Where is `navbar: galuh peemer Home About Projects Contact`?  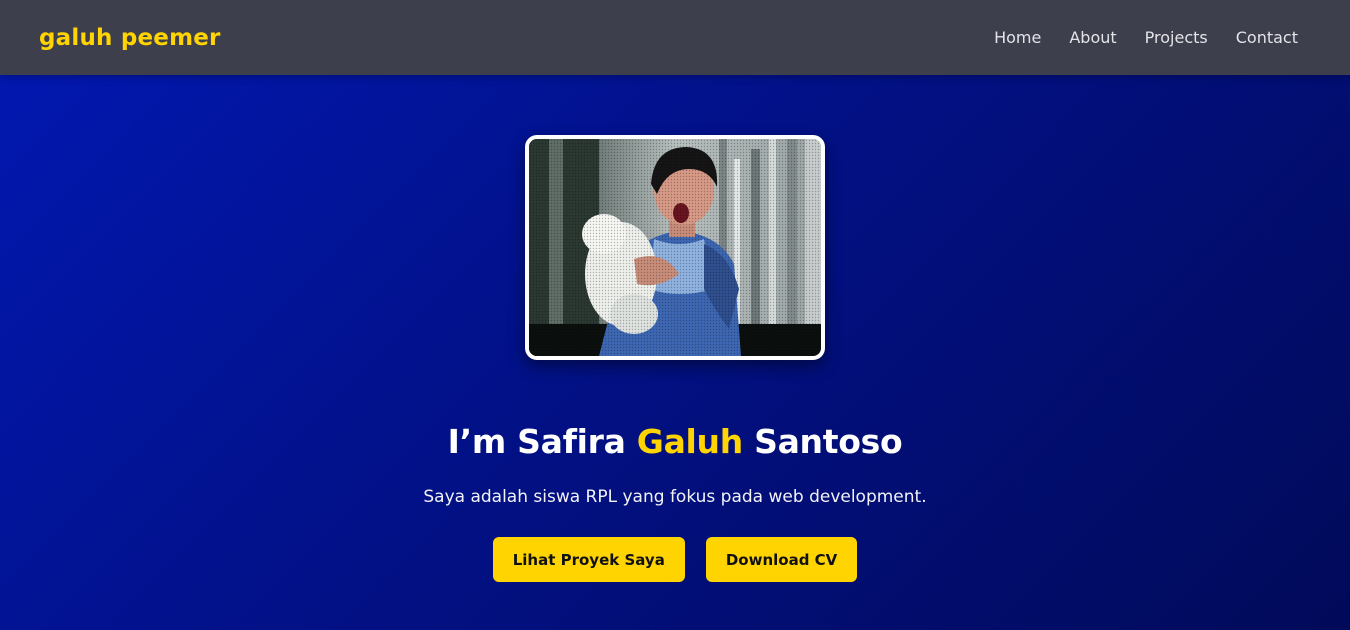 navbar: galuh peemer Home About Projects Contact is located at coordinates (675, 37).